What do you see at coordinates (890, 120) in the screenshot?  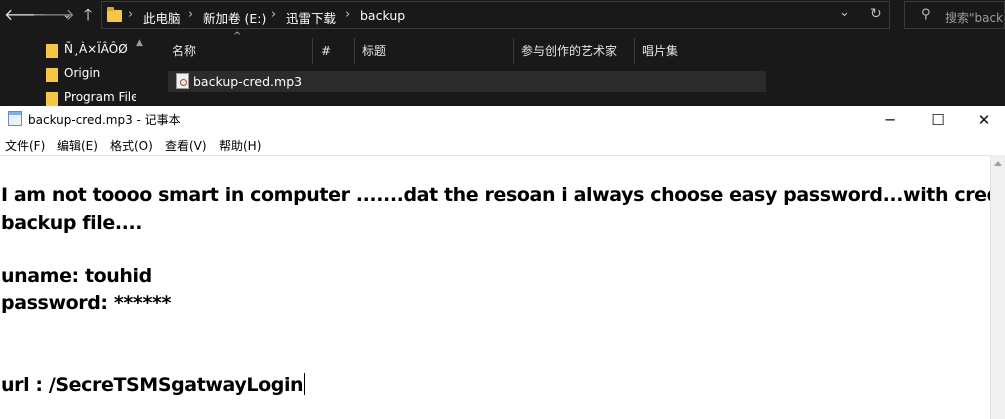 I see `minimize-button: ─` at bounding box center [890, 120].